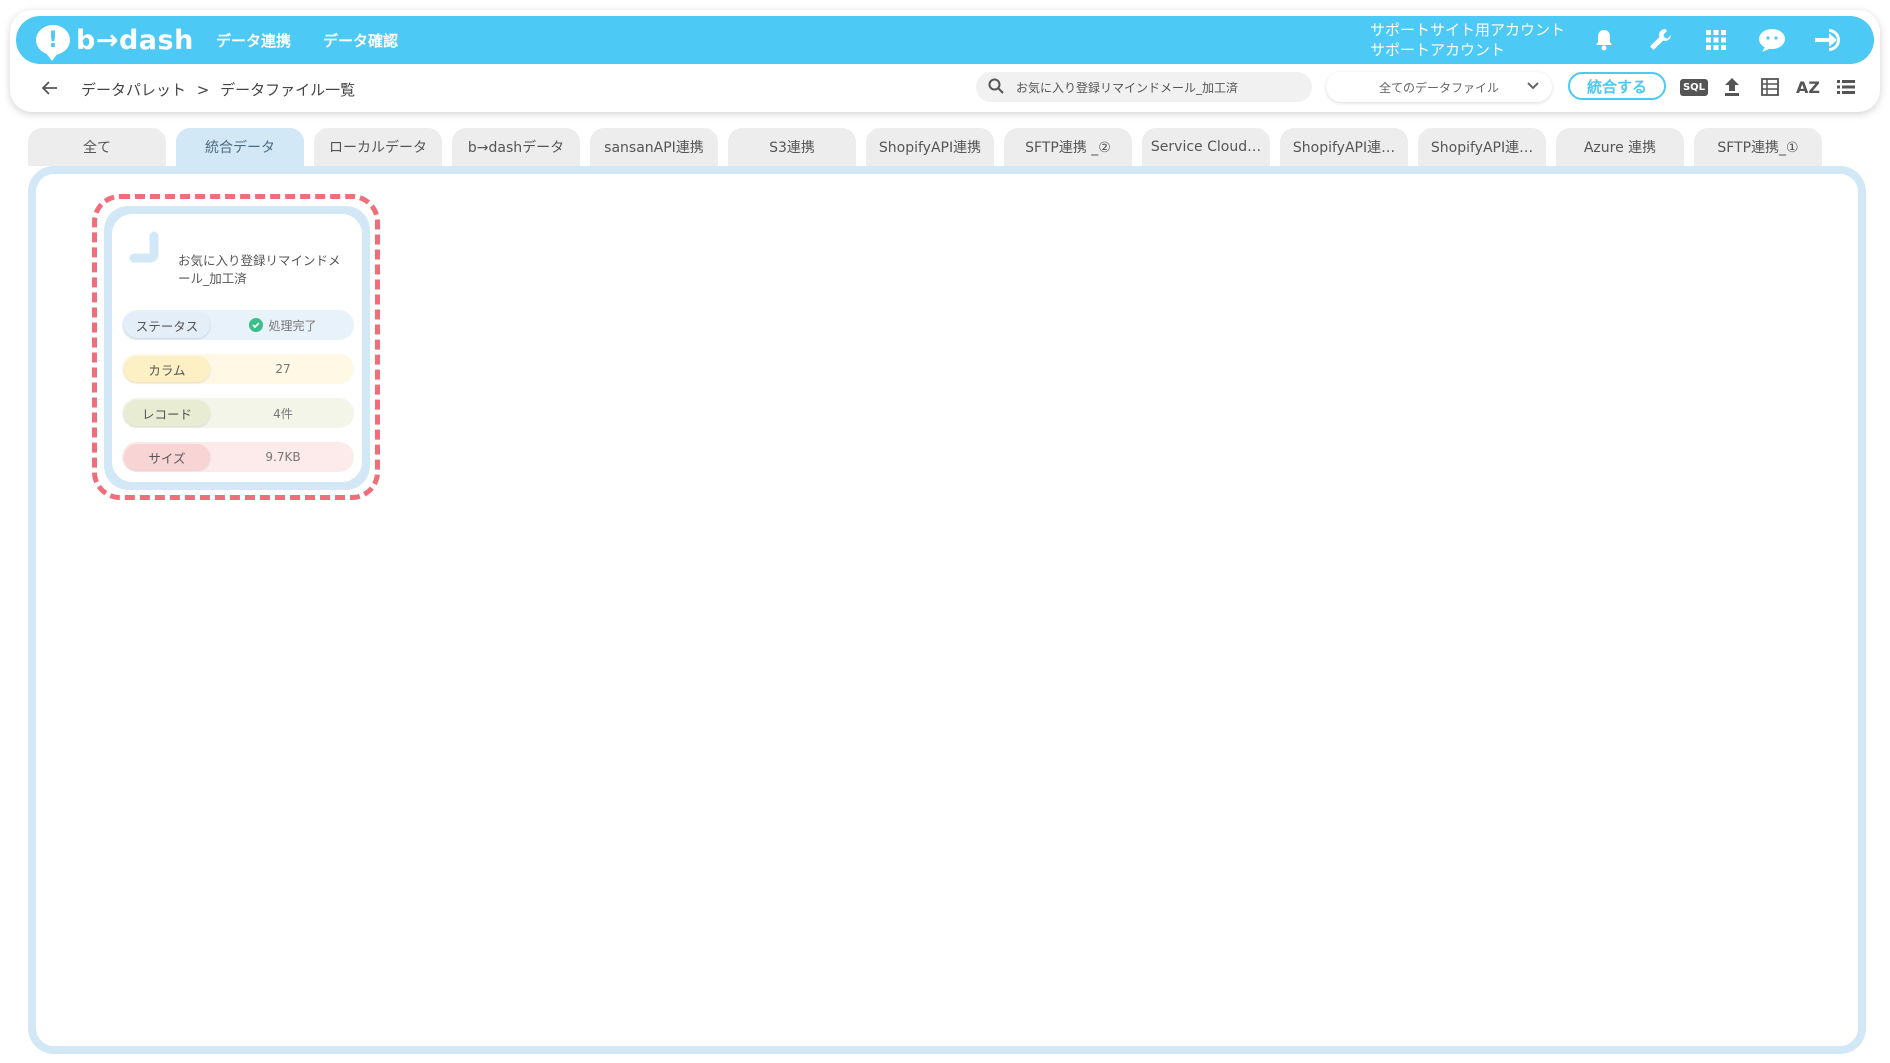 Image resolution: width=1890 pixels, height=1063 pixels. What do you see at coordinates (378, 147) in the screenshot?
I see `tab-local-data: ローカルデータ` at bounding box center [378, 147].